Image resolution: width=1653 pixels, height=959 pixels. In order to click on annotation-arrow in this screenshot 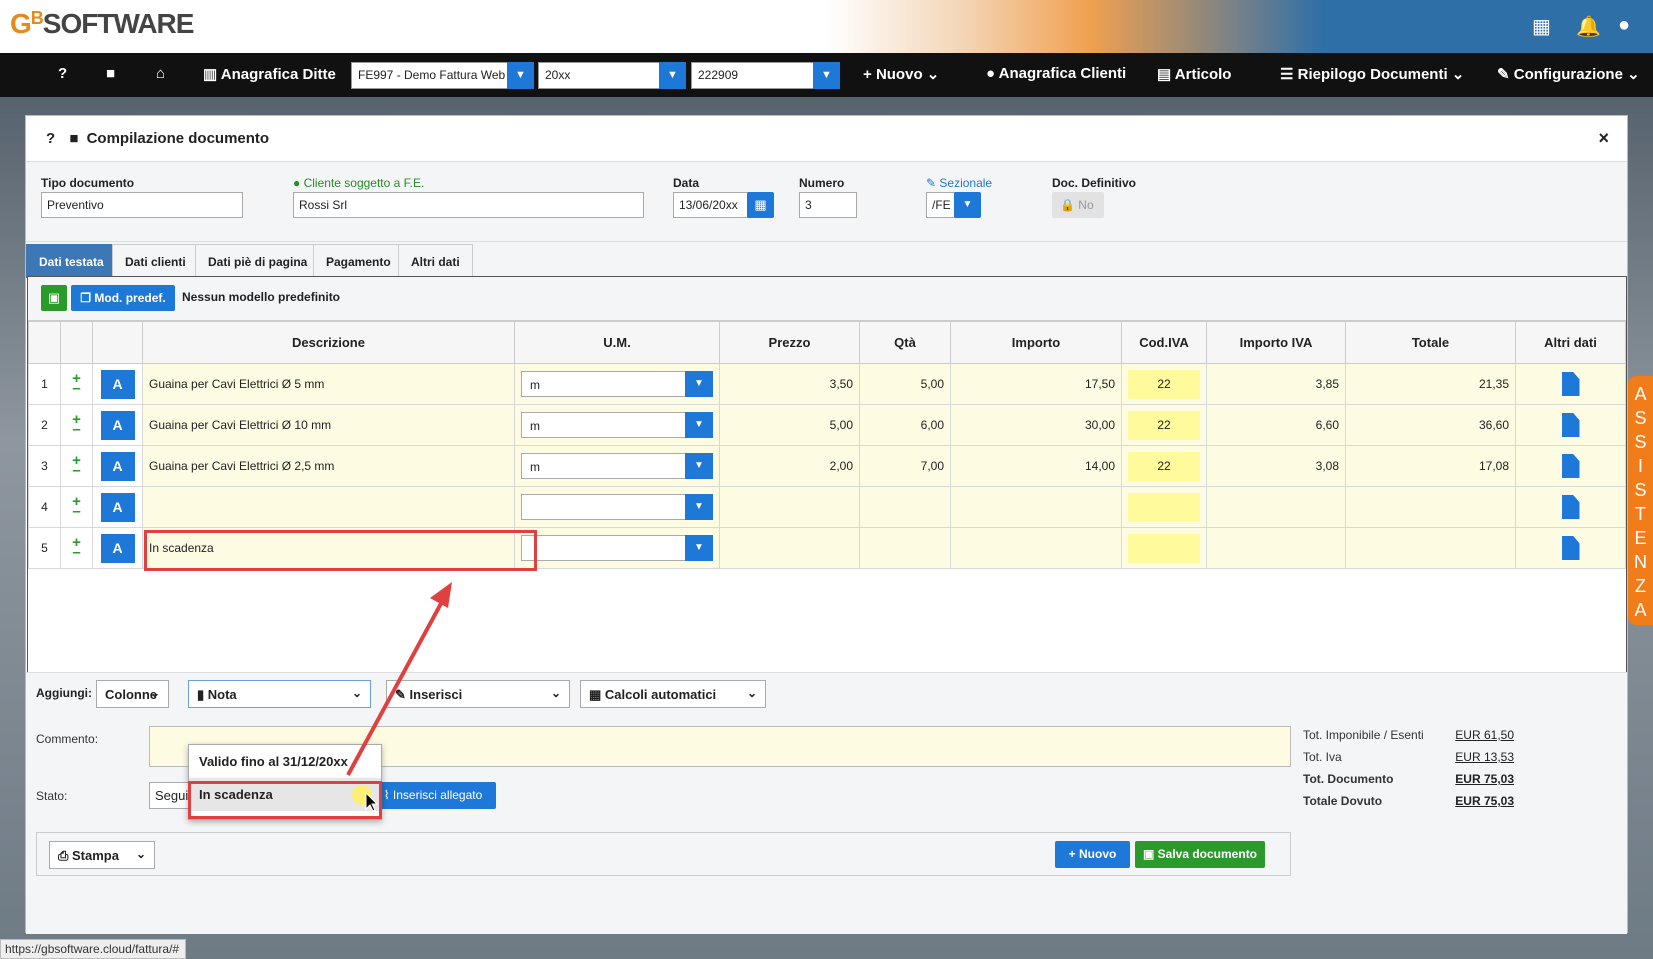, I will do `click(399, 697)`.